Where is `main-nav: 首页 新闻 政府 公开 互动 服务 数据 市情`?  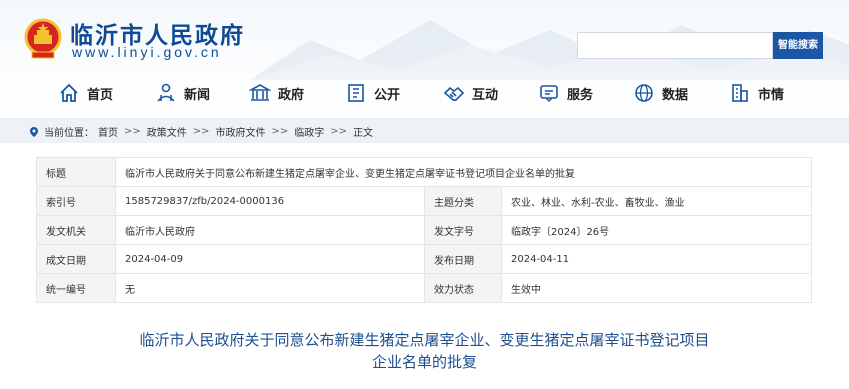 main-nav: 首页 新闻 政府 公开 互动 服务 数据 市情 is located at coordinates (428, 93).